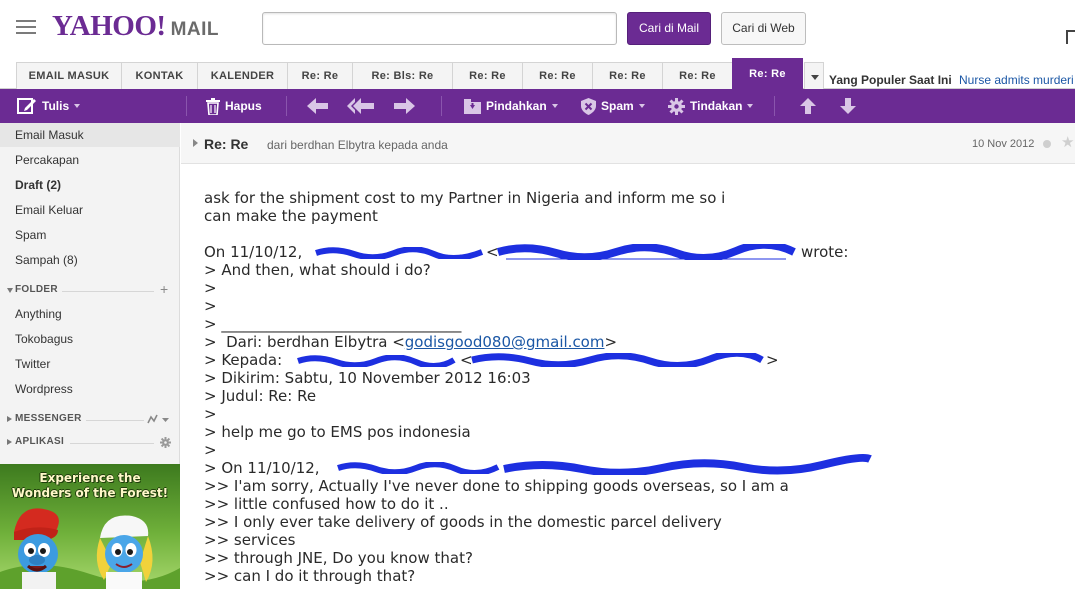 The width and height of the screenshot is (1075, 589). I want to click on body-line: >> services, so click(250, 540).